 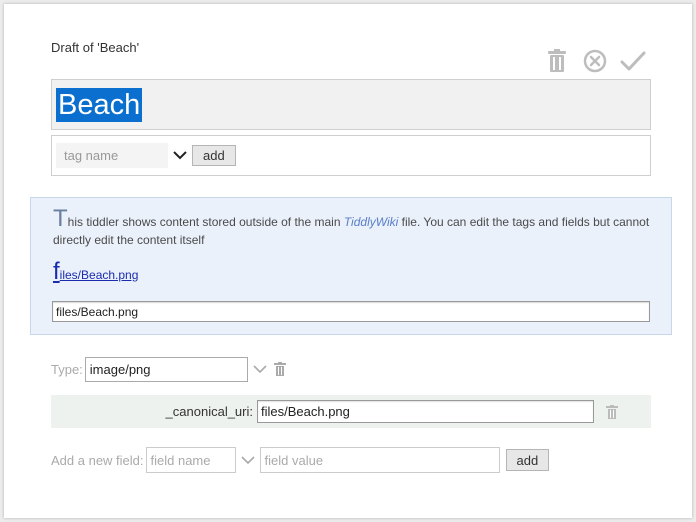 I want to click on field-name-dropdown-button, so click(x=248, y=460).